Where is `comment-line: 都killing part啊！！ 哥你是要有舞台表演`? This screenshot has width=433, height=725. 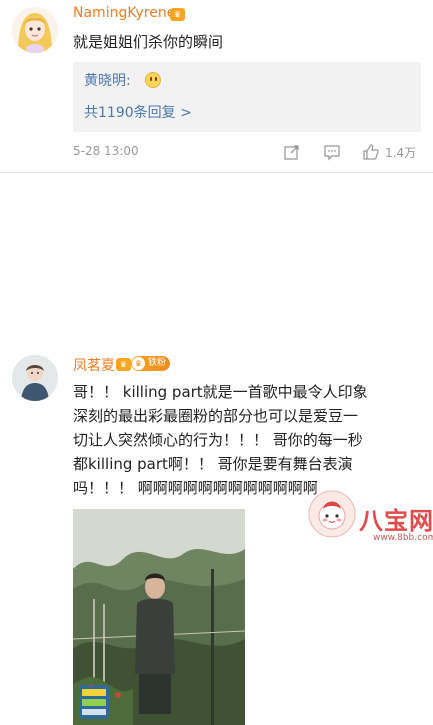 comment-line: 都killing part啊！！ 哥你是要有舞台表演 is located at coordinates (213, 464).